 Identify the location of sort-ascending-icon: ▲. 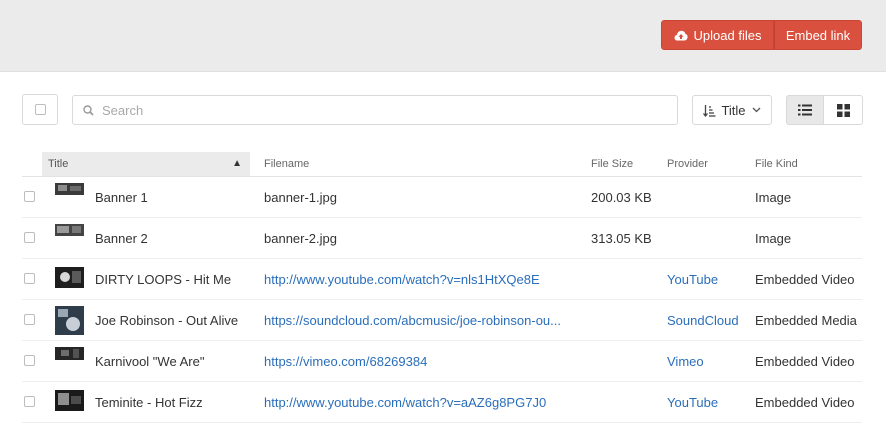
(237, 163).